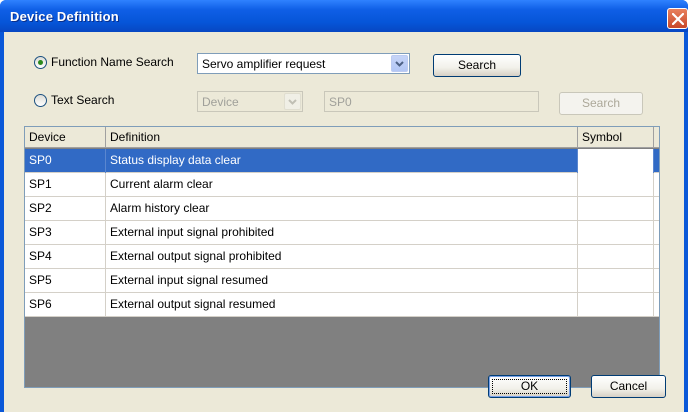  Describe the element at coordinates (65, 185) in the screenshot. I see `cell-device: SP1` at that location.